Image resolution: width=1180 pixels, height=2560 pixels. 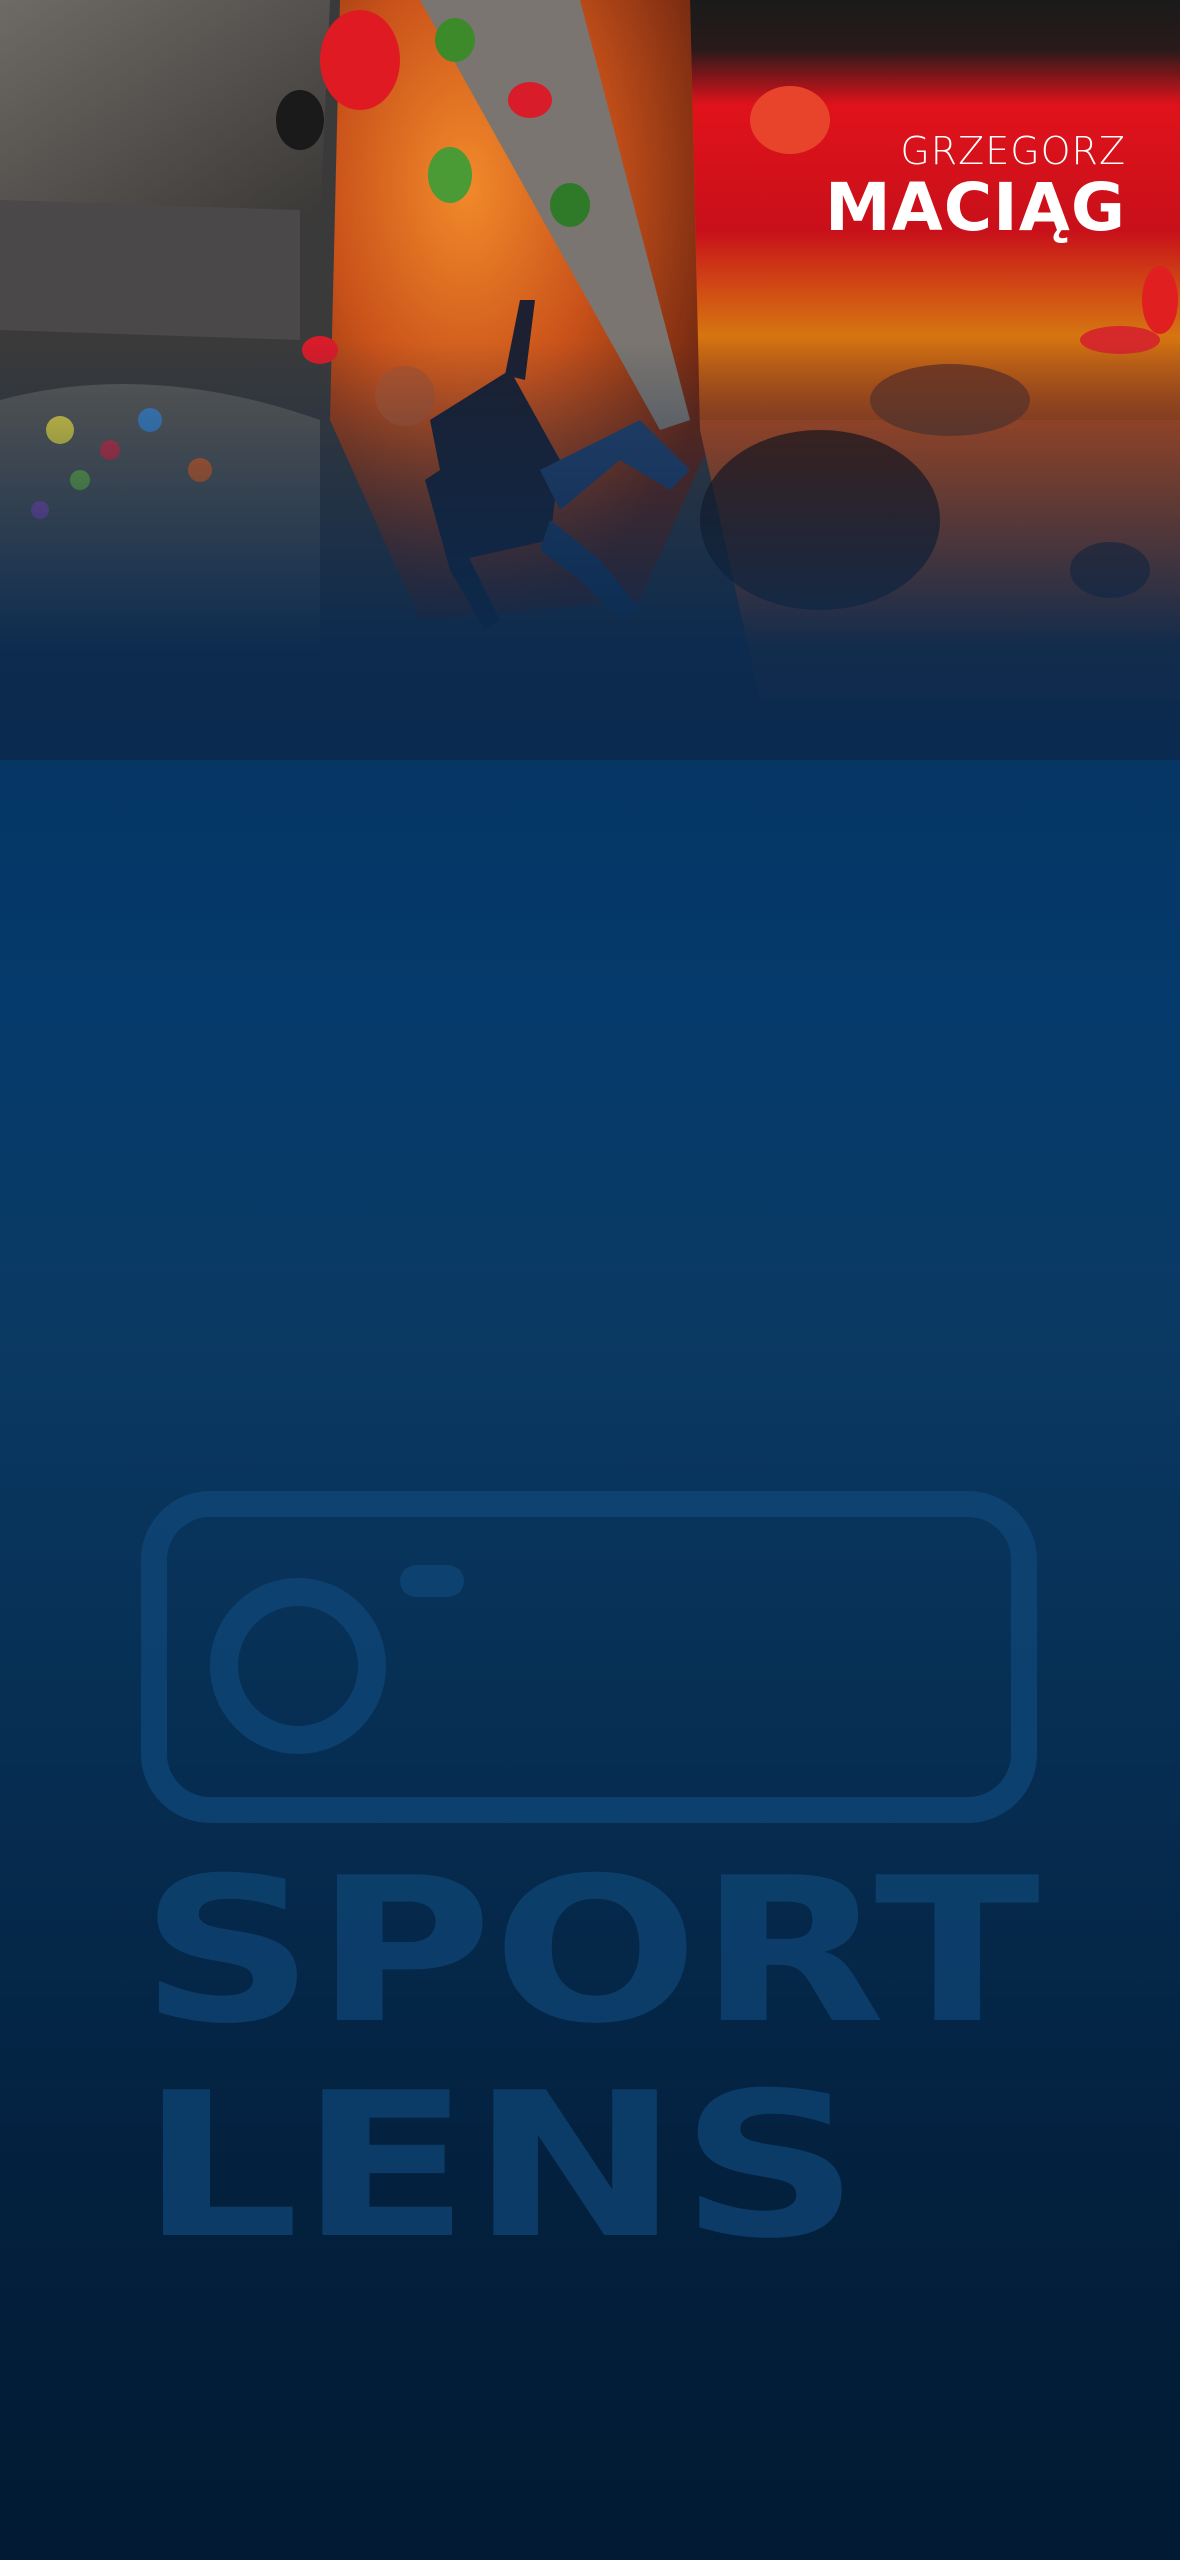 I want to click on athlete-name: GRZEGORZ MACIĄG, so click(x=975, y=187).